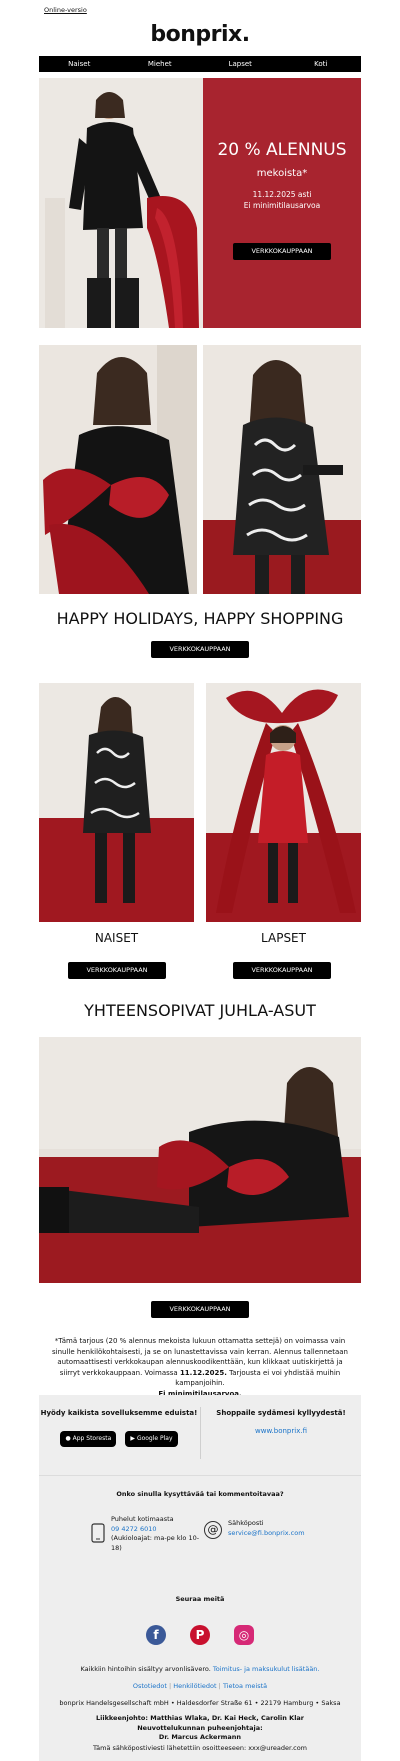 Image resolution: width=400 pixels, height=1761 pixels. What do you see at coordinates (79, 64) in the screenshot?
I see `nav-item-naiset: Naiset` at bounding box center [79, 64].